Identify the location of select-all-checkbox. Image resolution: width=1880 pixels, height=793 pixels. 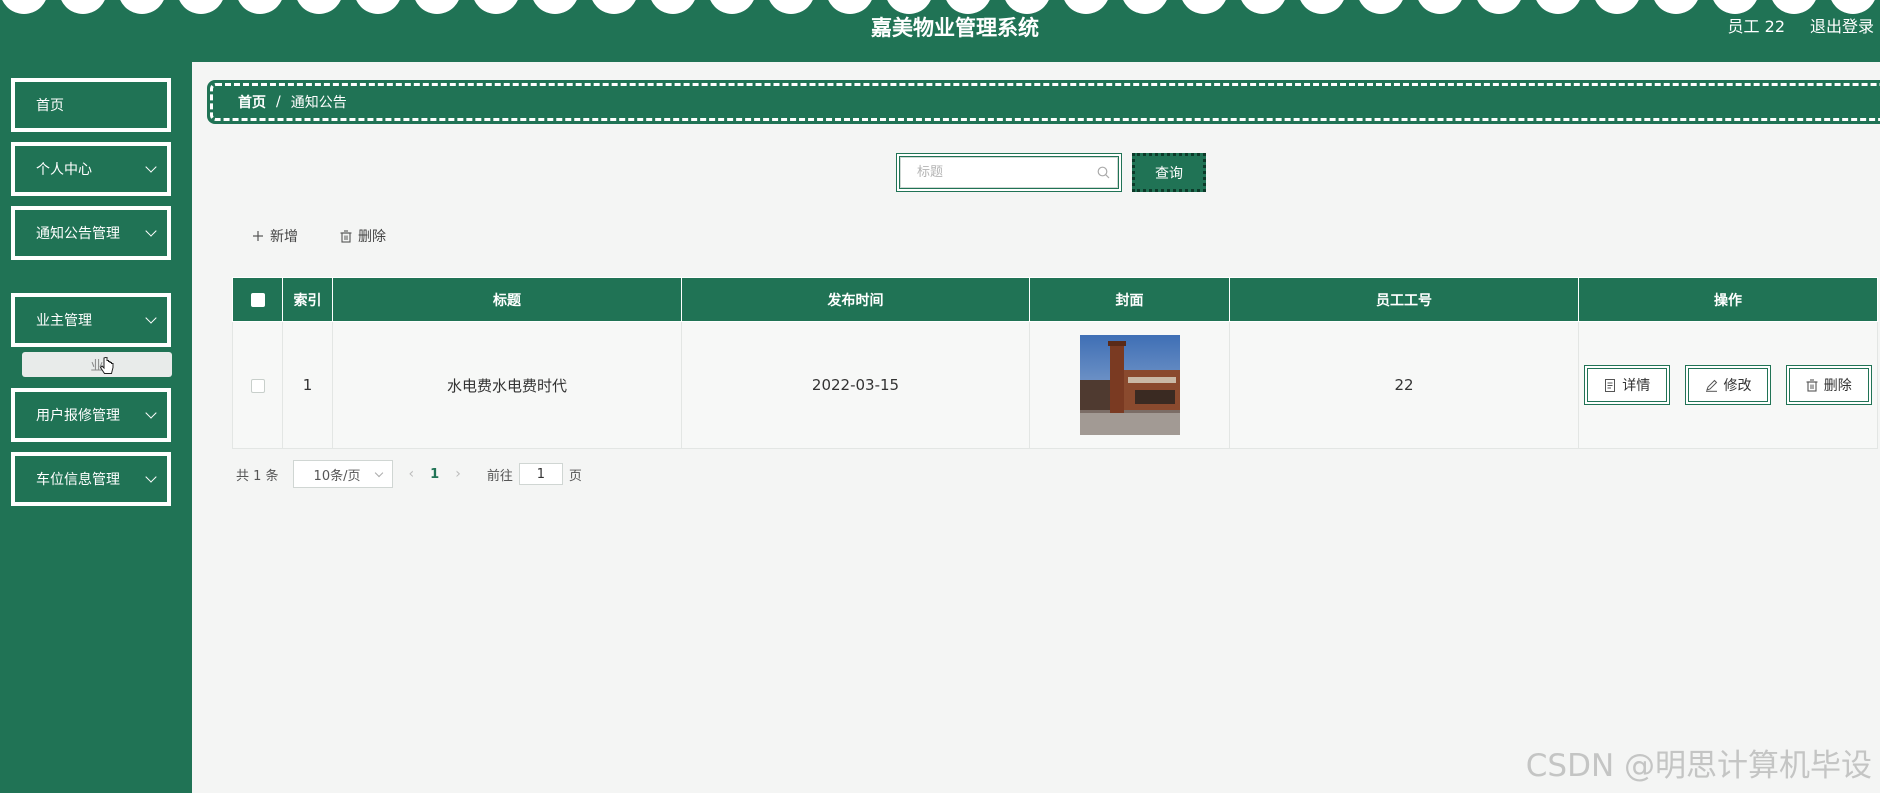
(257, 299).